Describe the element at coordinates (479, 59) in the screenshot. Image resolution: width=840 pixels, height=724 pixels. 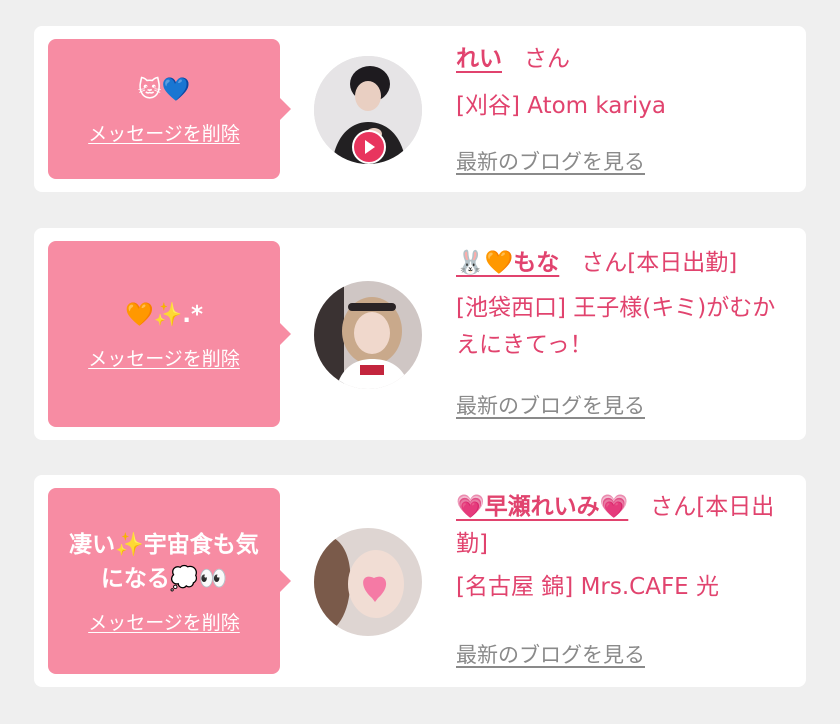
I see `cast-name-link: れい` at that location.